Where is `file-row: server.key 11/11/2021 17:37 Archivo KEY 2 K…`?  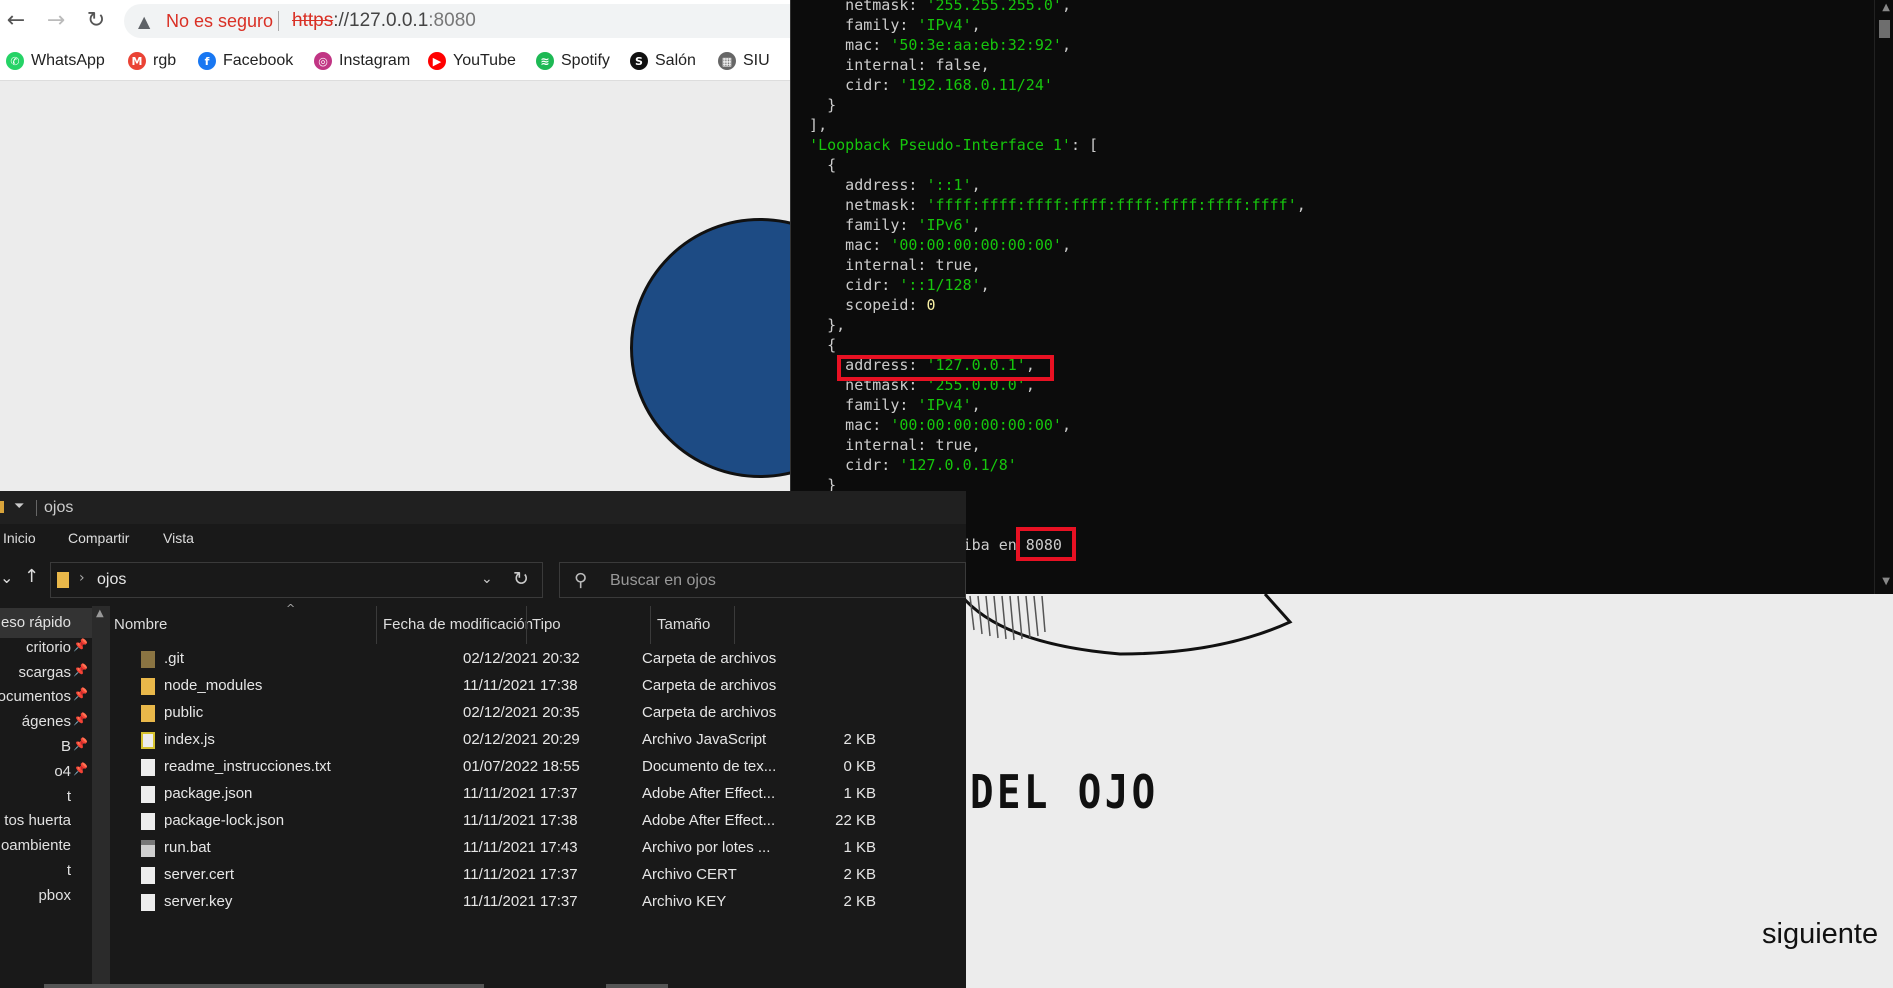 file-row: server.key 11/11/2021 17:37 Archivo KEY 2 K… is located at coordinates (493, 902).